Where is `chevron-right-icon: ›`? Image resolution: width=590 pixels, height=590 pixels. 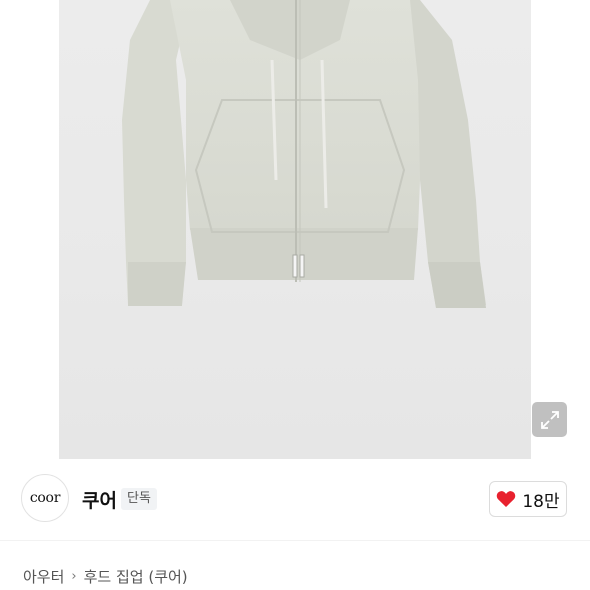 chevron-right-icon: › is located at coordinates (74, 576).